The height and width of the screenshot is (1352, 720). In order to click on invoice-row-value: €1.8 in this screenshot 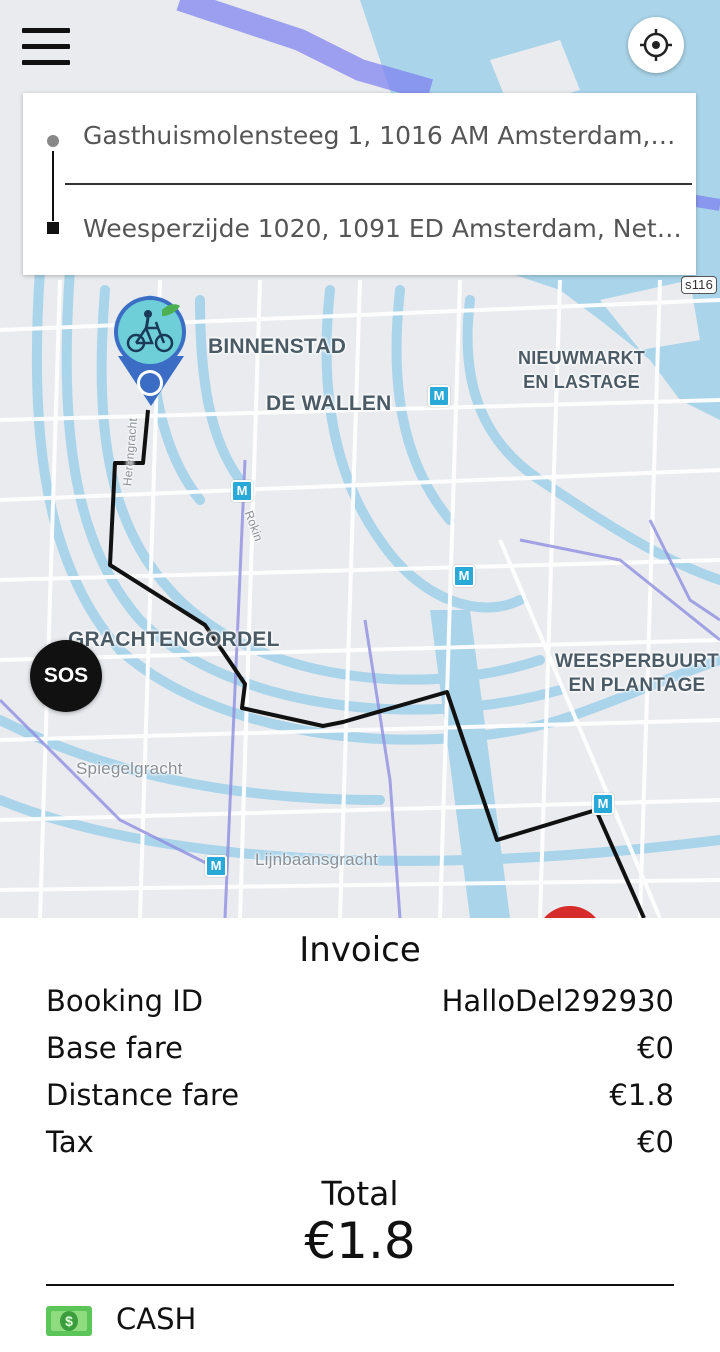, I will do `click(641, 1095)`.